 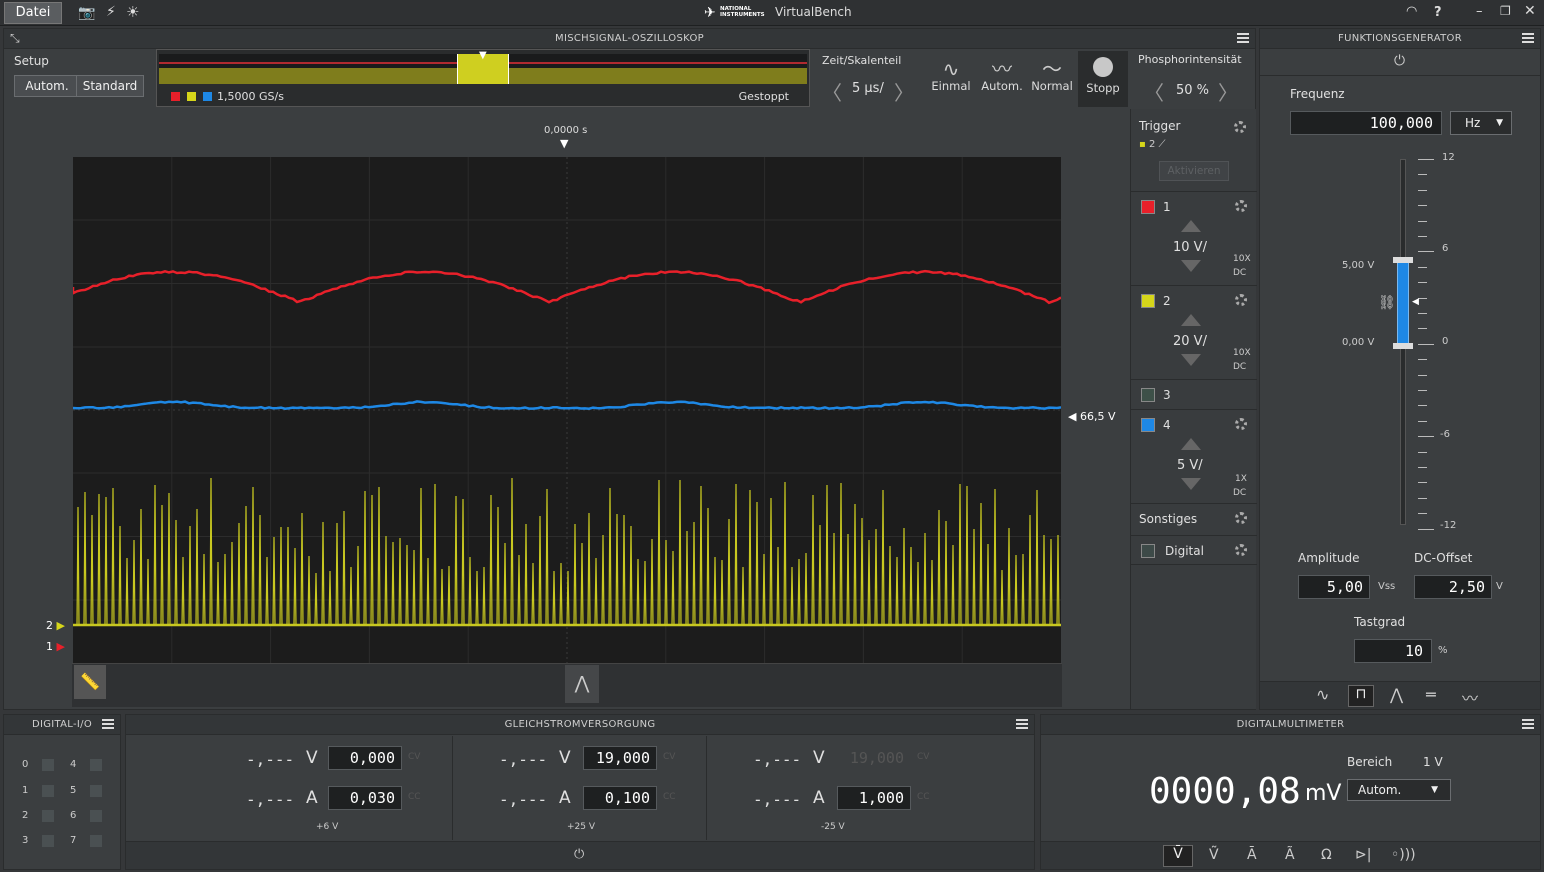 I want to click on wifi-icon: ◠, so click(x=1411, y=11).